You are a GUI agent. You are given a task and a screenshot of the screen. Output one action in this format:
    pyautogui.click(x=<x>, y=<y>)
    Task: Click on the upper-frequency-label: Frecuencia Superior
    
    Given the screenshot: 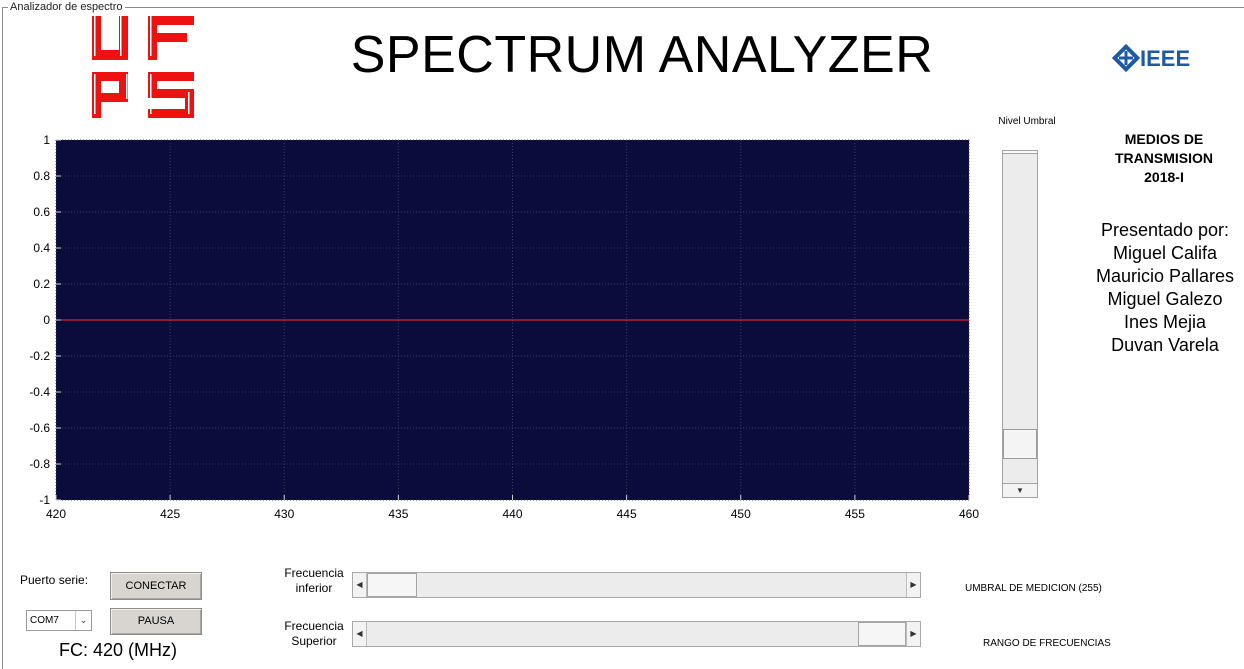 What is the action you would take?
    pyautogui.click(x=314, y=634)
    